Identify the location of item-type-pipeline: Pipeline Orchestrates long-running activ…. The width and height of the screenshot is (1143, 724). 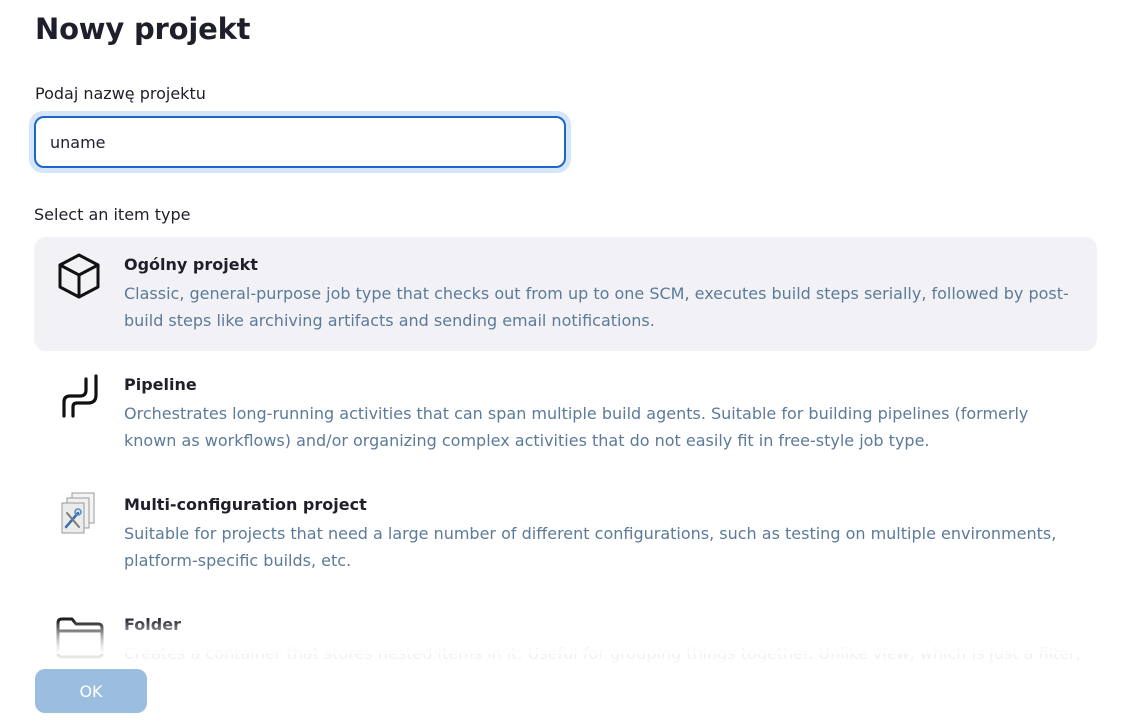
(565, 414).